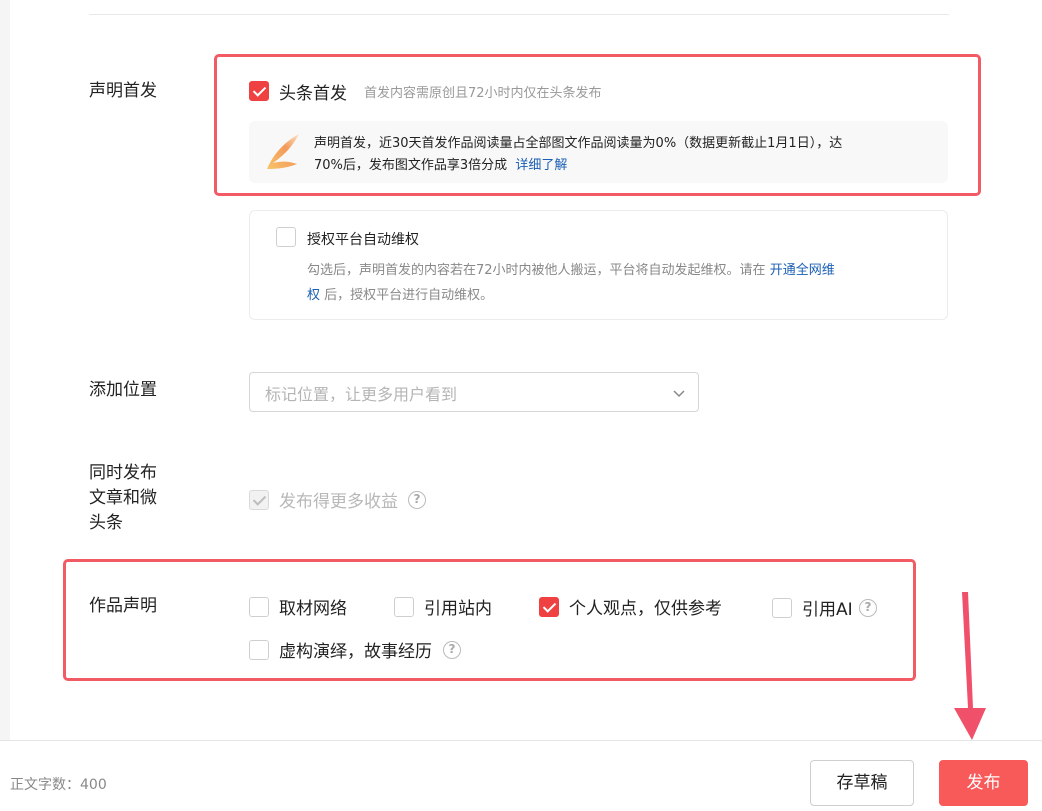 The image size is (1042, 811). I want to click on save-draft-button: 存草稿, so click(862, 783).